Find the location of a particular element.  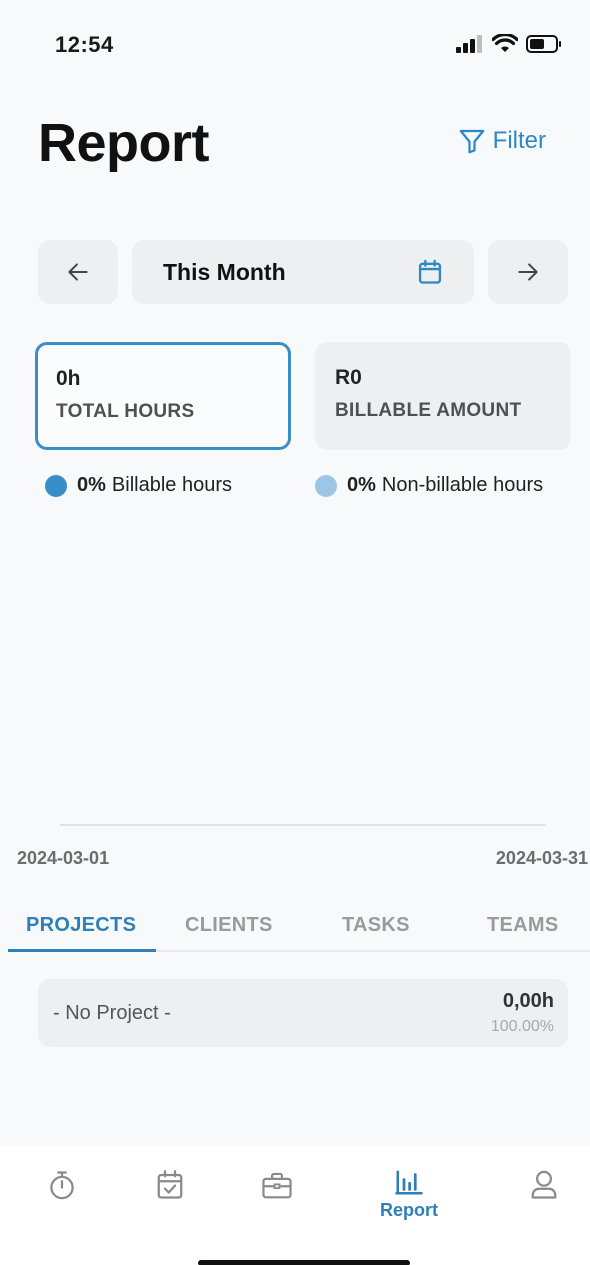

period-selector: This Month is located at coordinates (303, 272).